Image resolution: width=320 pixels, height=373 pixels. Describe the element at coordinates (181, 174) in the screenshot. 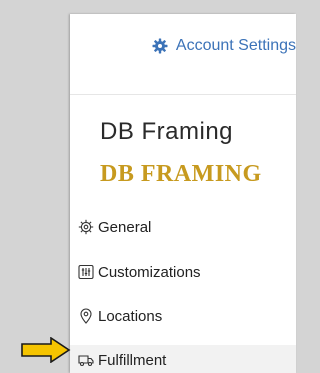

I see `business-logo: DB FRAMING` at that location.